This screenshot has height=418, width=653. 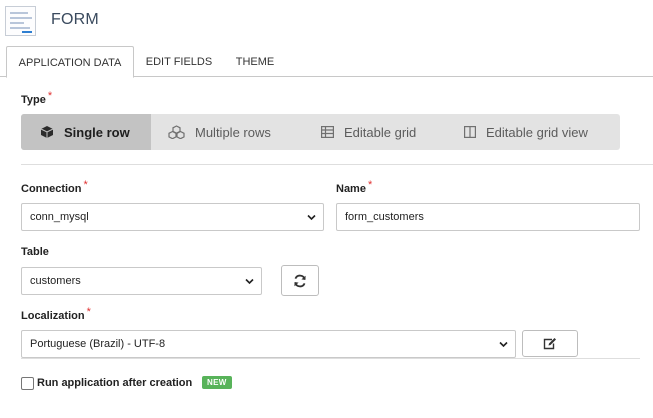 I want to click on form-document-icon, so click(x=20, y=21).